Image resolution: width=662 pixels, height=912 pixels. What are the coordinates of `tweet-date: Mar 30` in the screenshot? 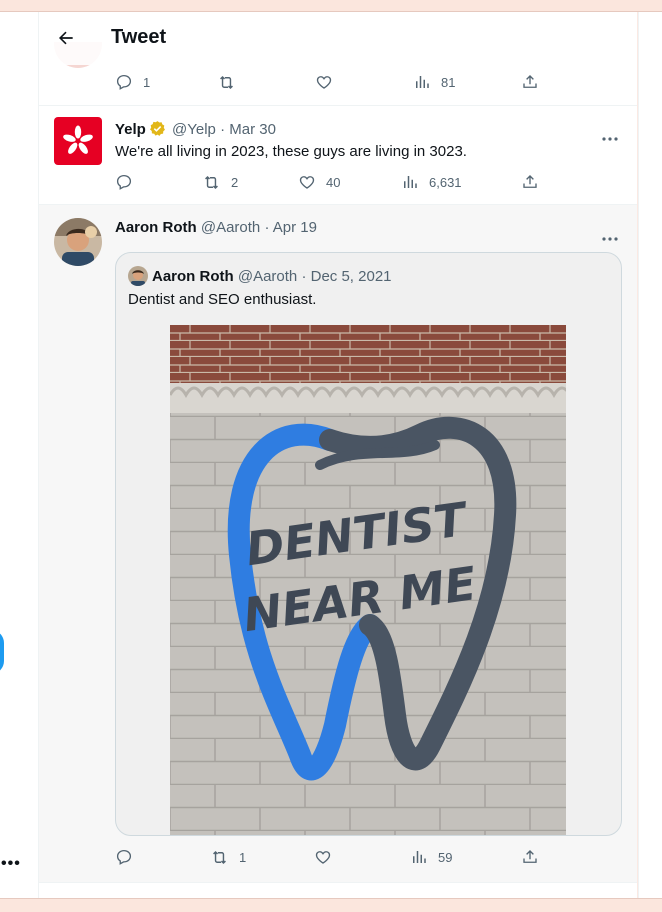 It's located at (252, 129).